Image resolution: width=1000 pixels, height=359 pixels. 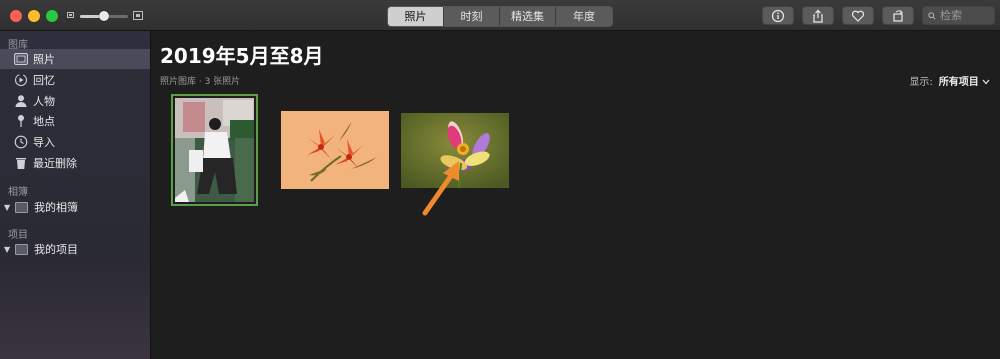 What do you see at coordinates (55, 163) in the screenshot?
I see `sidebar-item-label: 最近删除` at bounding box center [55, 163].